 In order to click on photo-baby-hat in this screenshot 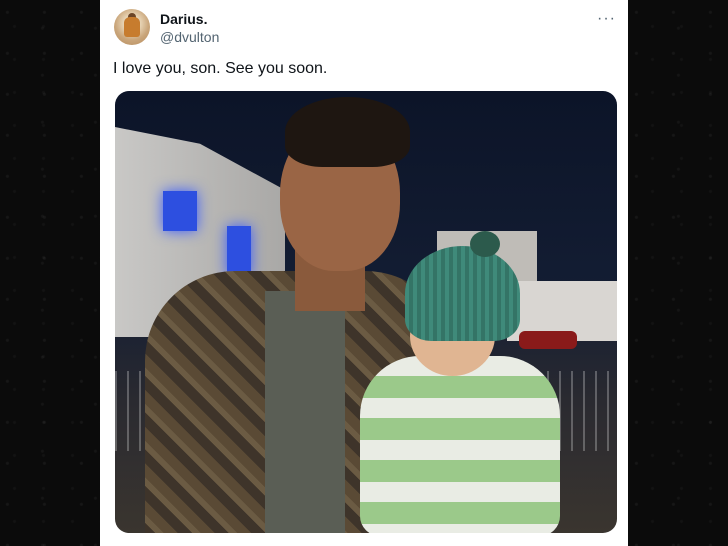, I will do `click(462, 293)`.